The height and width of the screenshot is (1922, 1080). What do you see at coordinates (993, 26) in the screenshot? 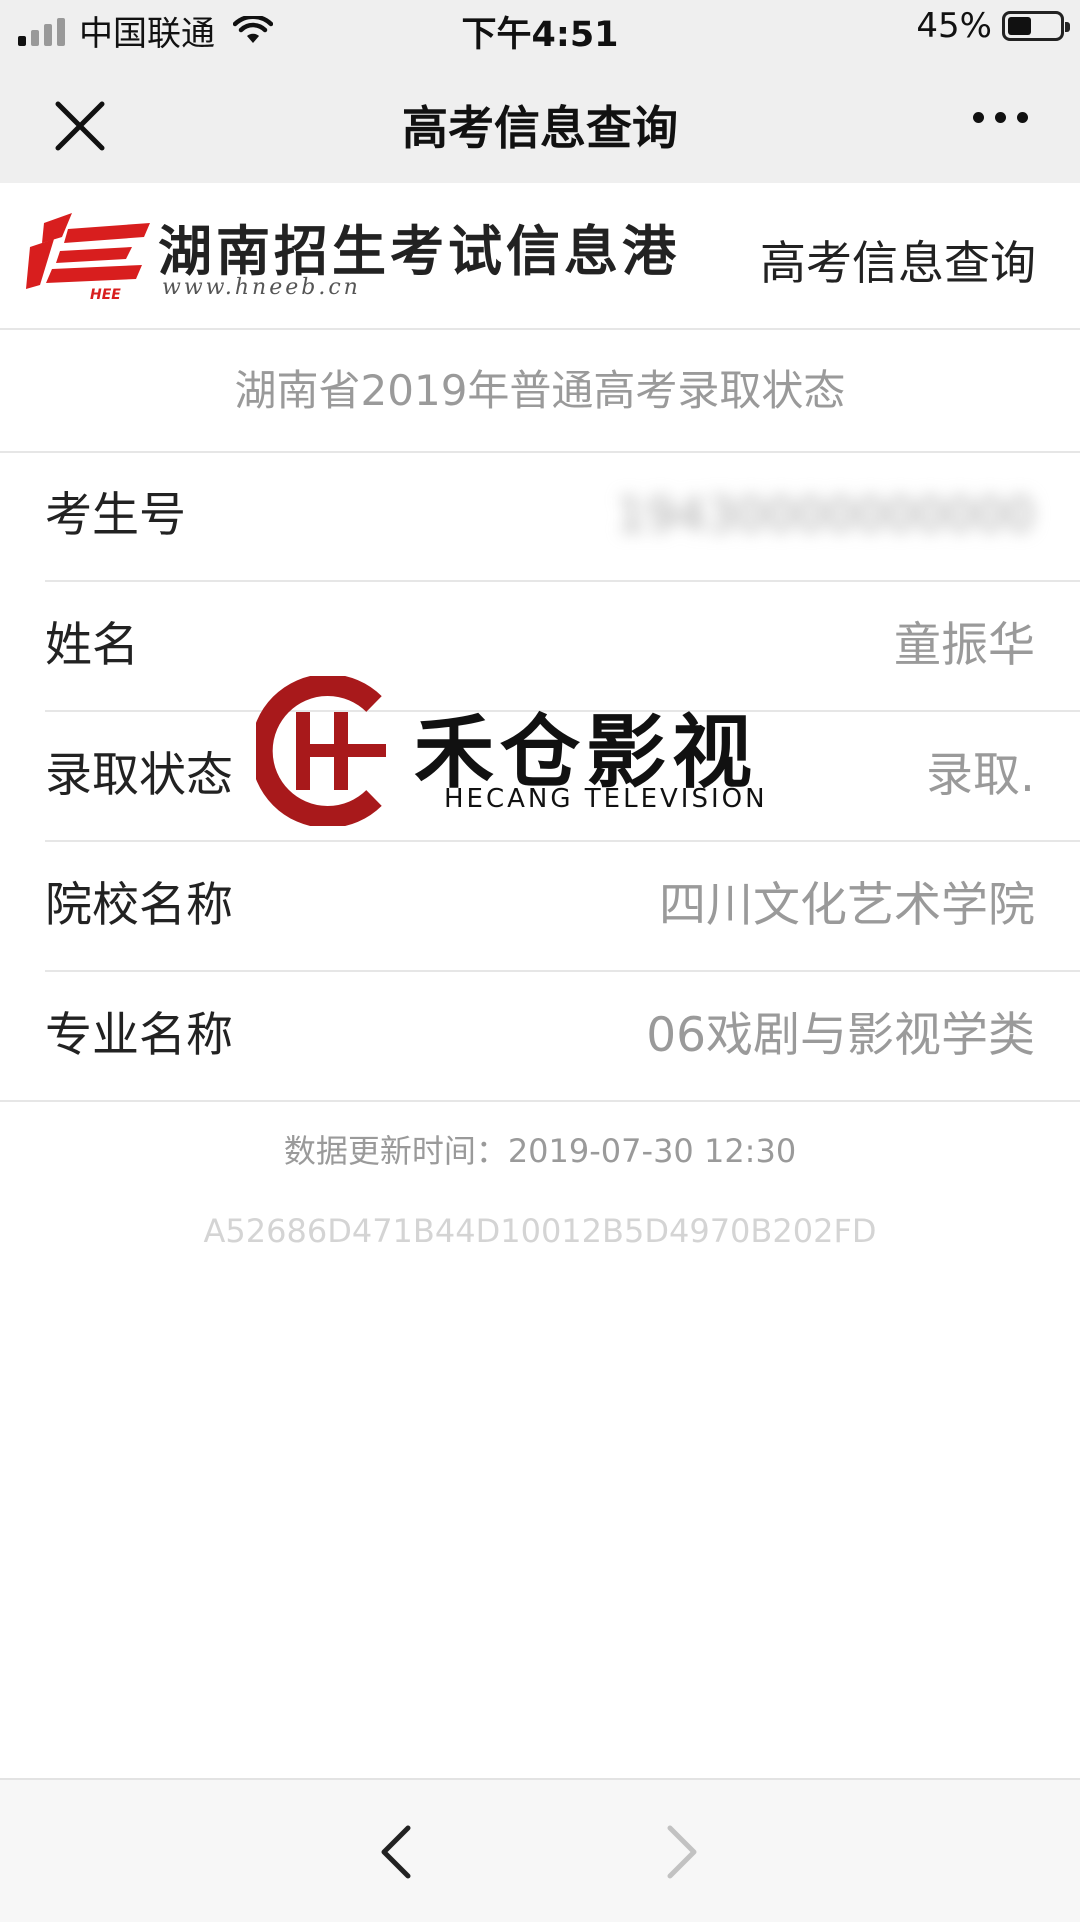
I see `status-right: 45%` at bounding box center [993, 26].